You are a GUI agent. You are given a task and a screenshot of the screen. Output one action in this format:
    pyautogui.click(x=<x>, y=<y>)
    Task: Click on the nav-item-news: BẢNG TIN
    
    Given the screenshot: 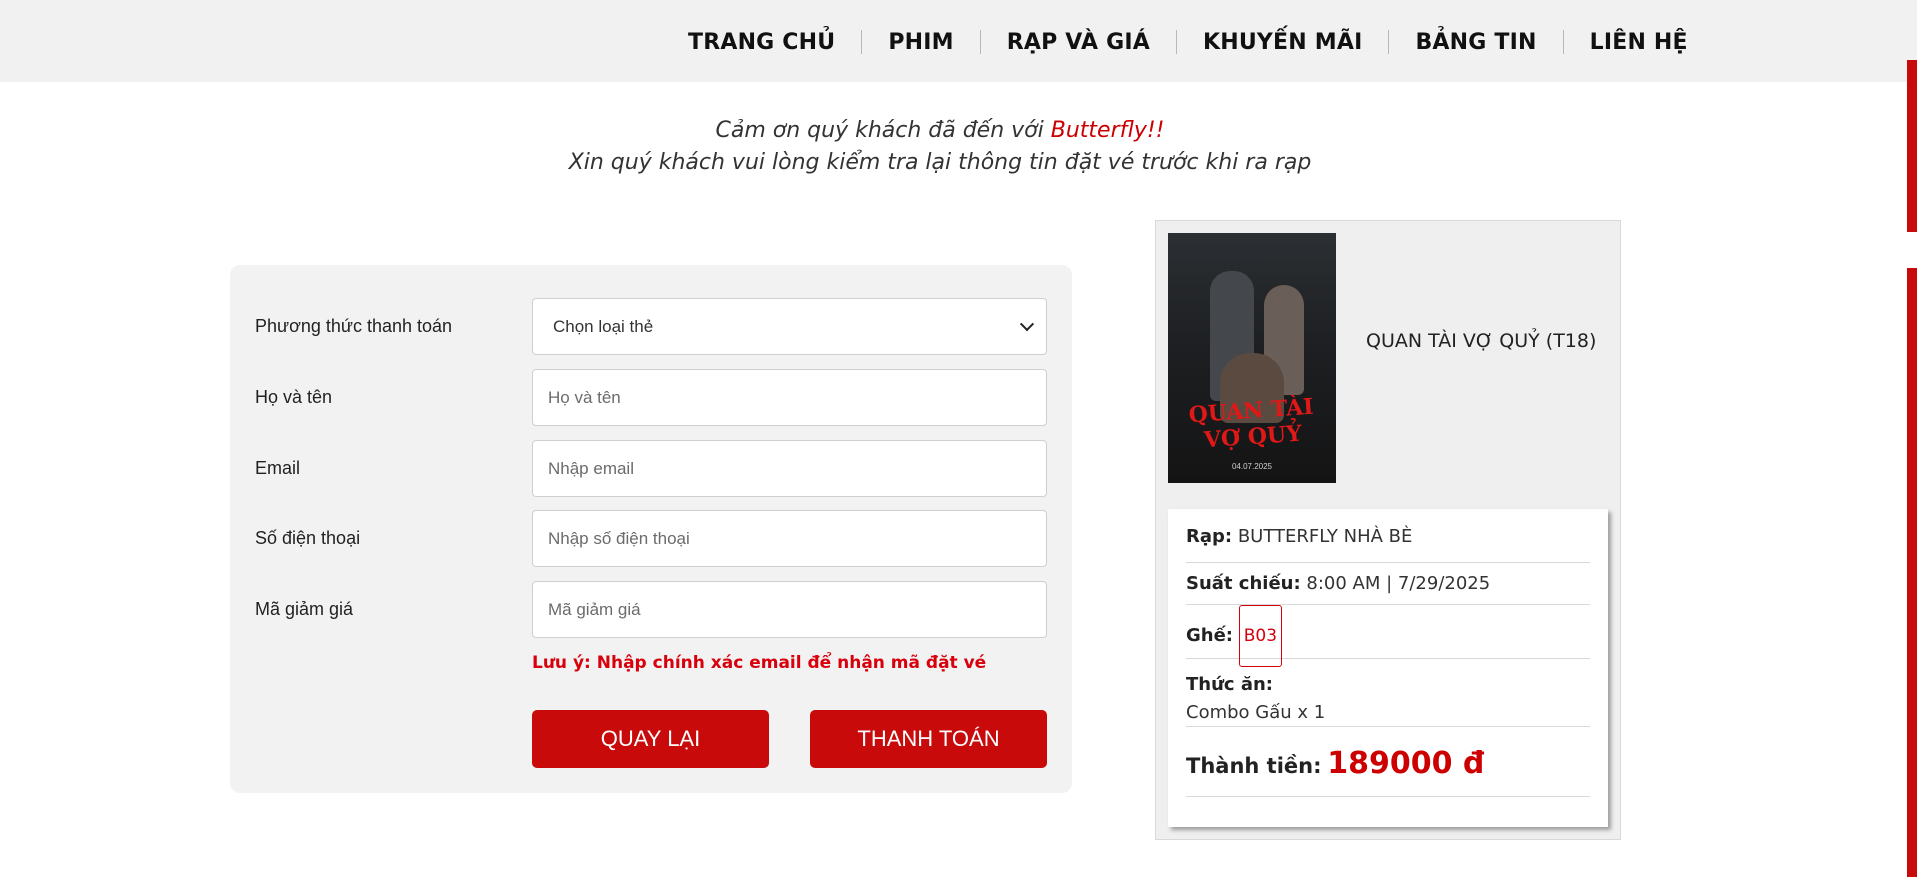 What is the action you would take?
    pyautogui.click(x=1475, y=42)
    